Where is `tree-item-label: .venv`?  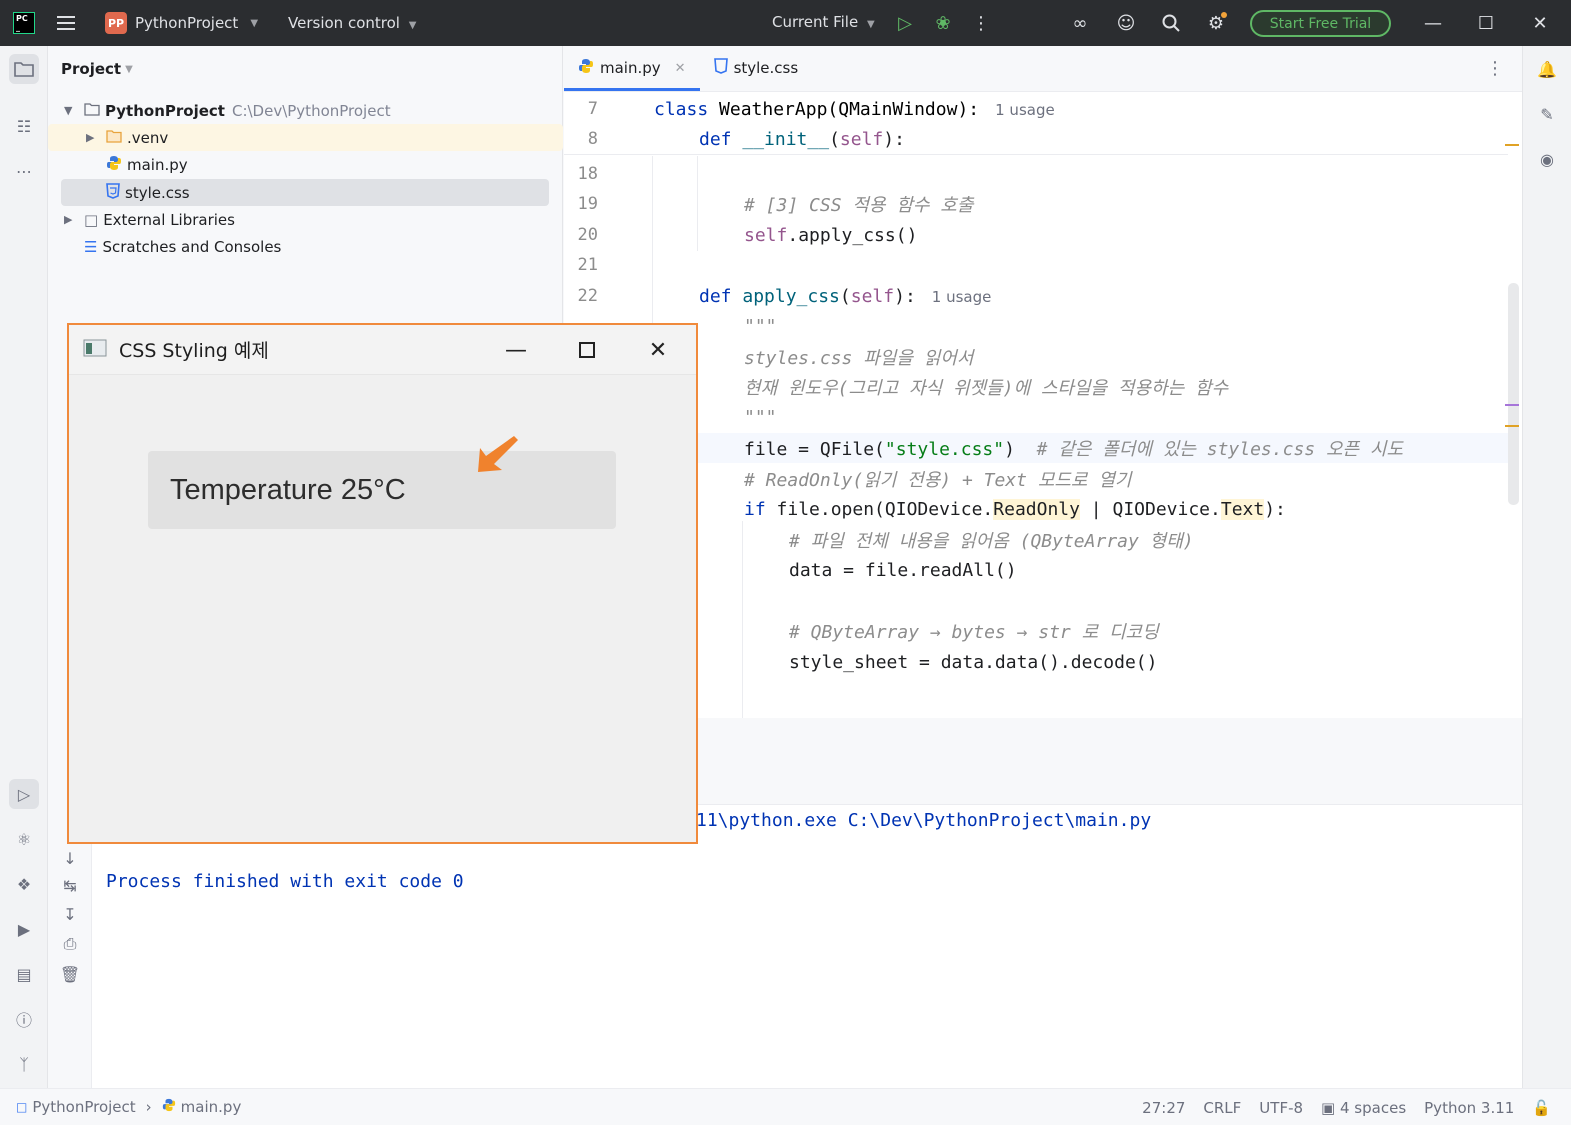 tree-item-label: .venv is located at coordinates (148, 137).